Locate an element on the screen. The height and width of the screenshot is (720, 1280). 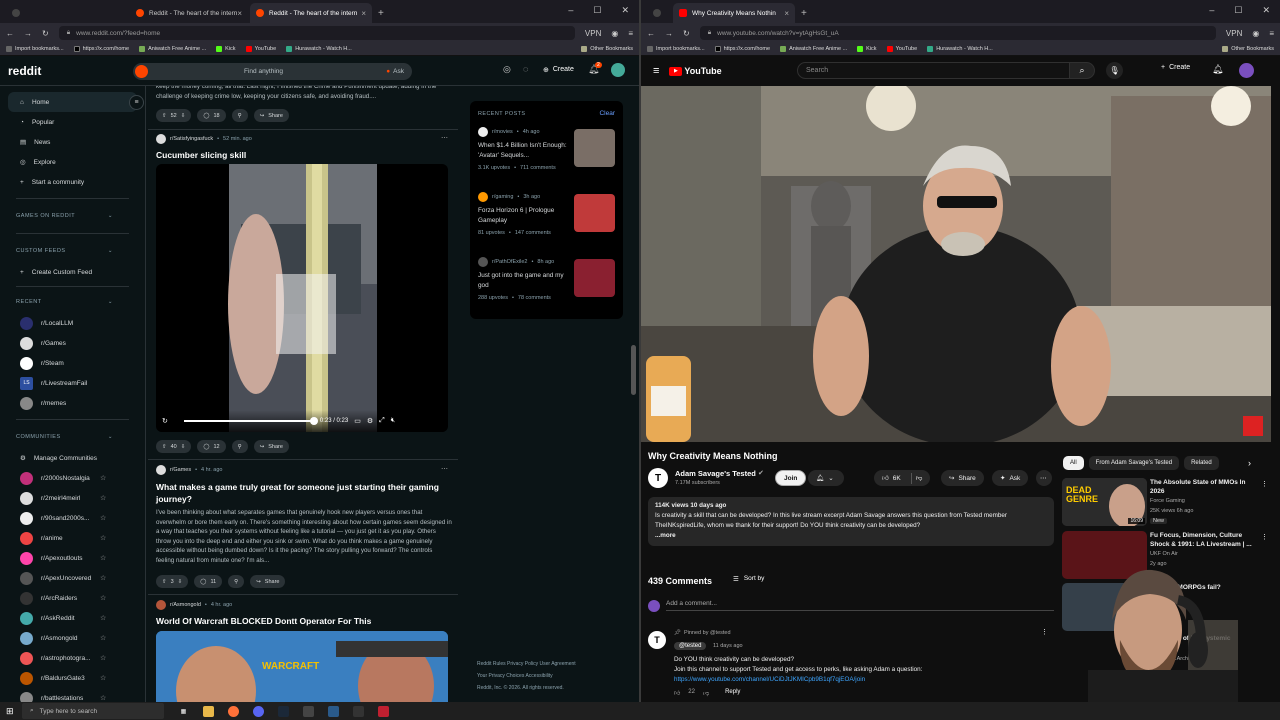
sidebar-item-home: ⌂ Home is located at coordinates (72, 102).